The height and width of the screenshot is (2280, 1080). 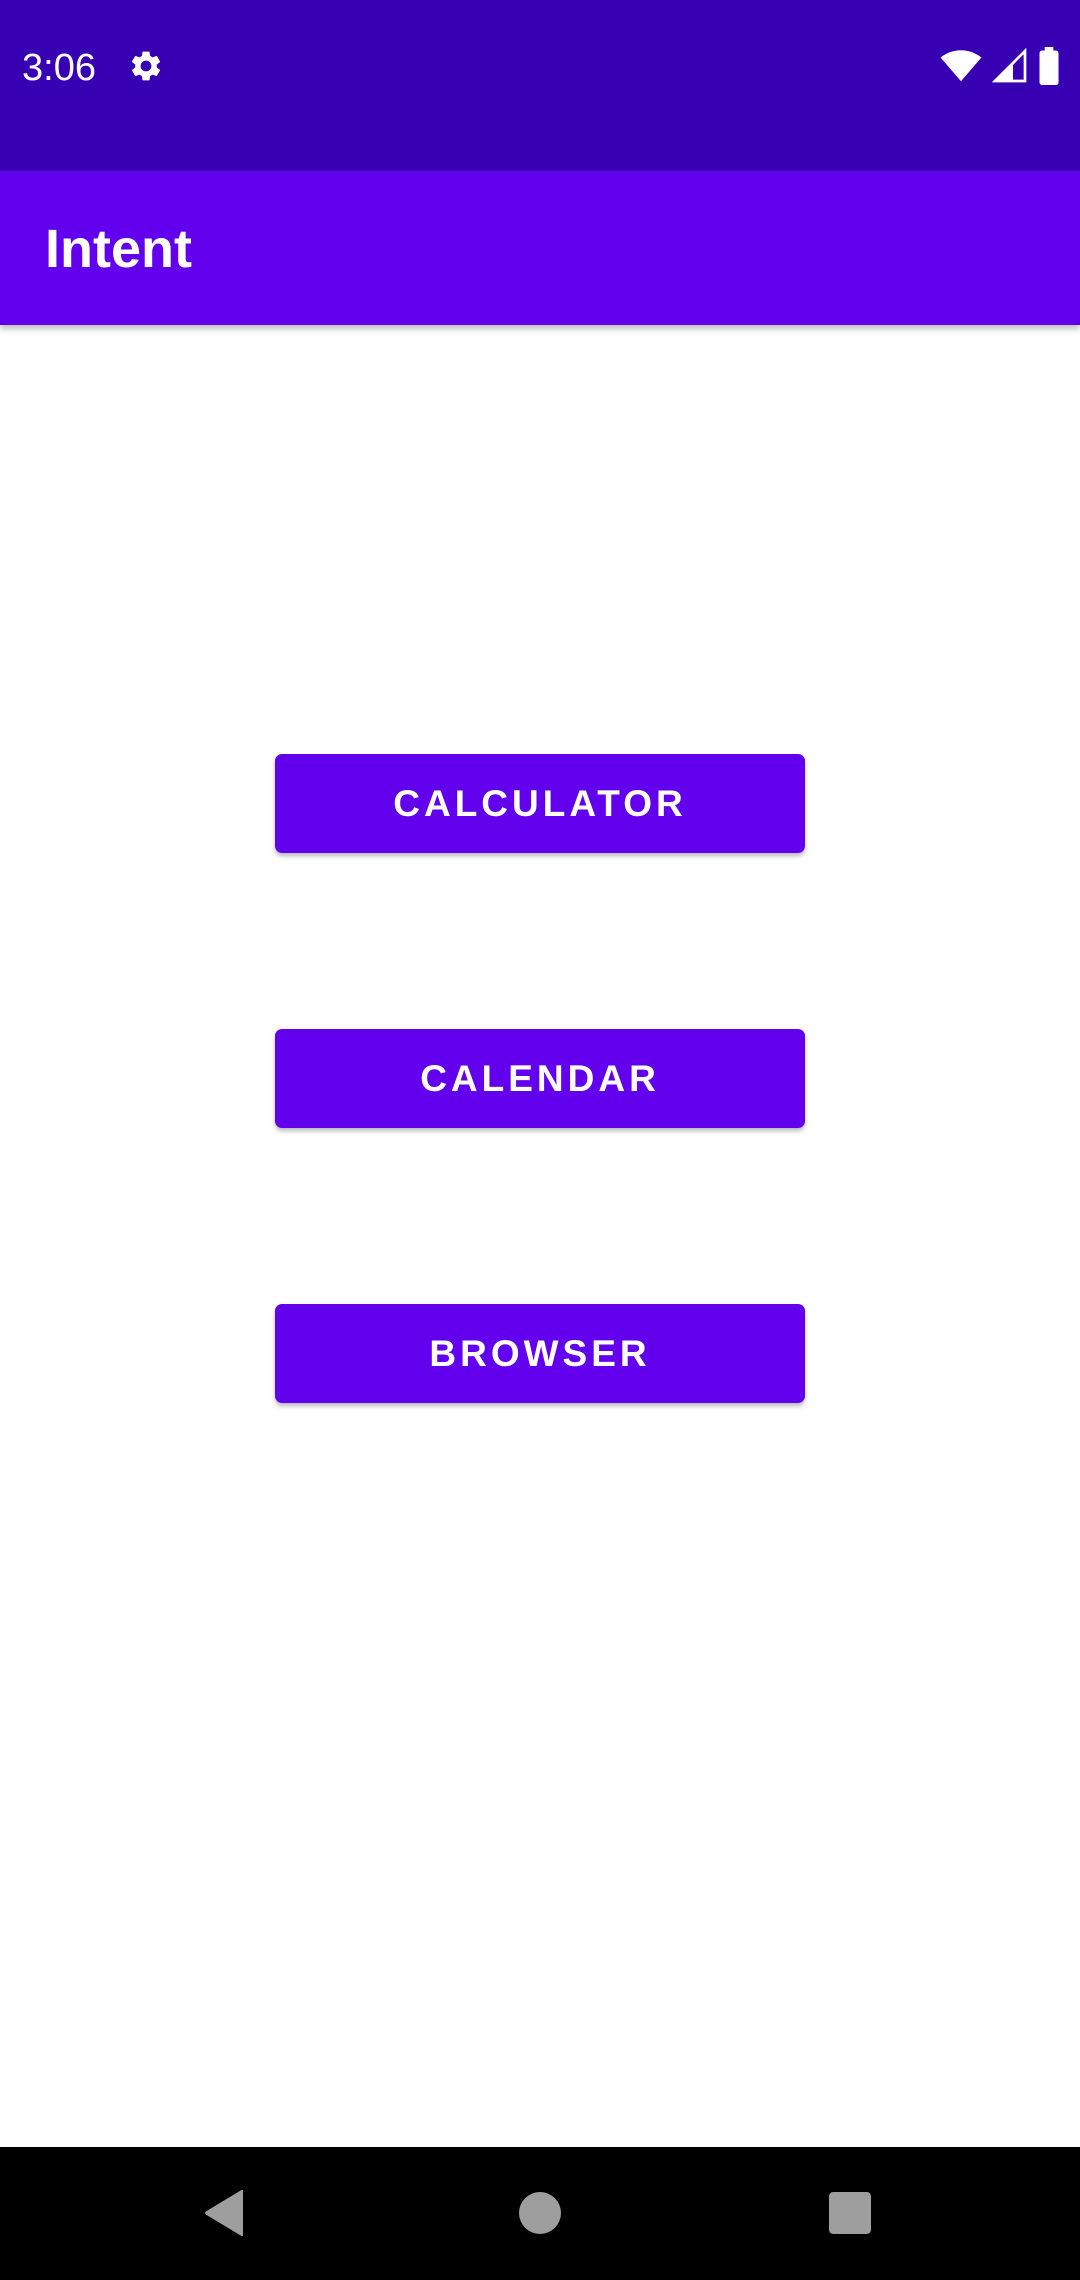 I want to click on status-icons, so click(x=1000, y=68).